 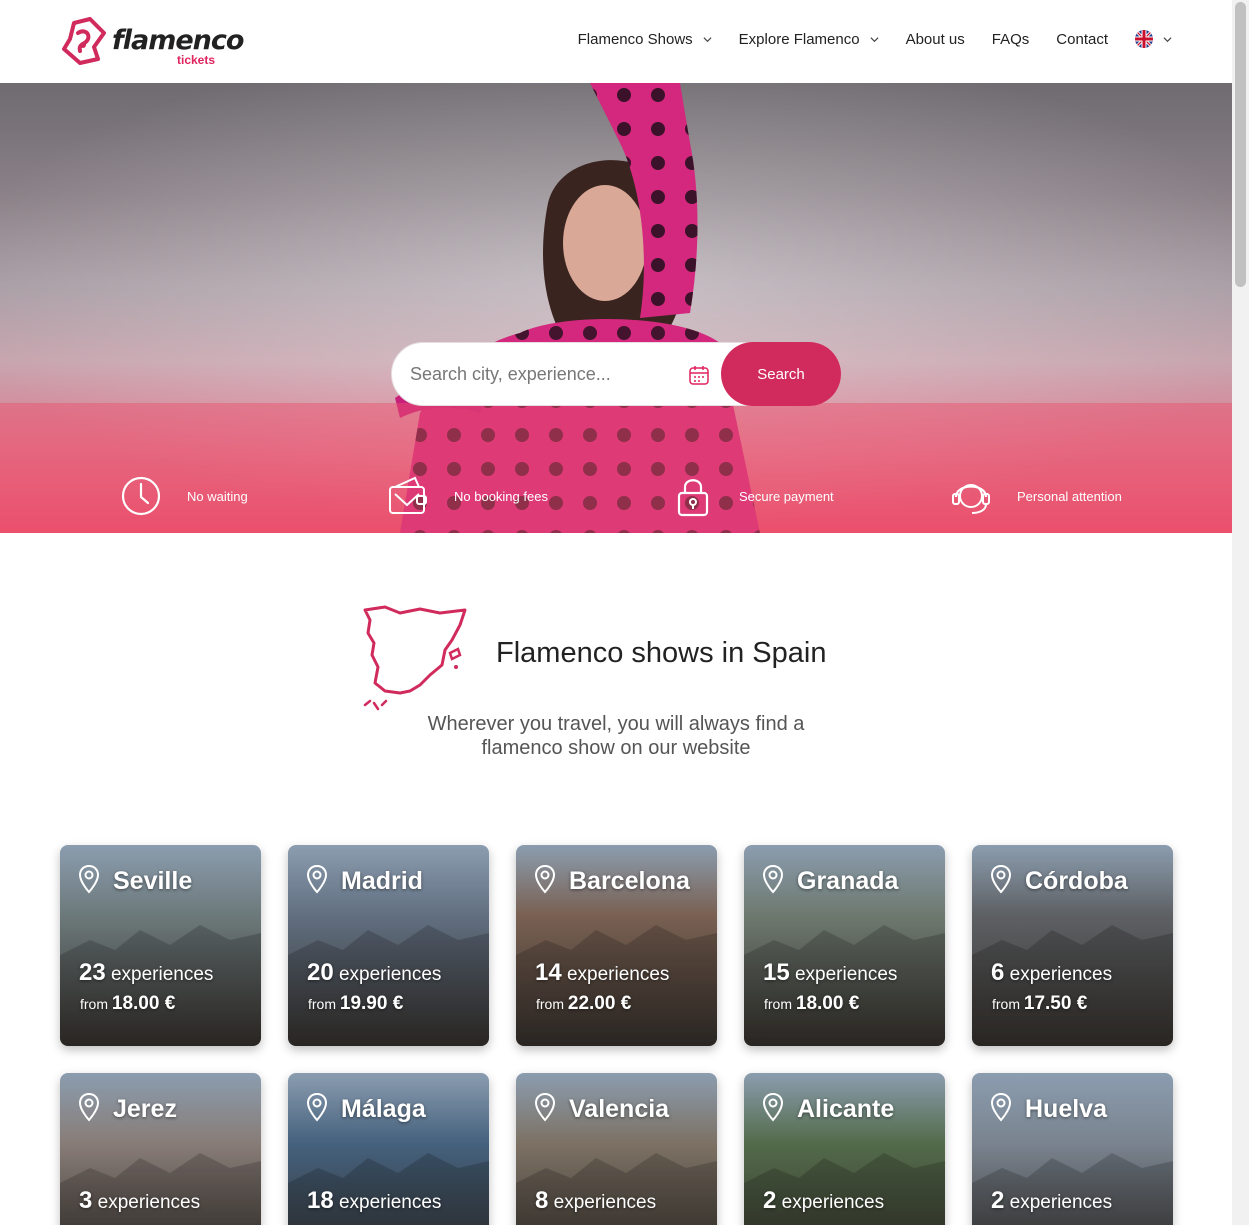 I want to click on price-from: from 22.00 €, so click(x=583, y=1004).